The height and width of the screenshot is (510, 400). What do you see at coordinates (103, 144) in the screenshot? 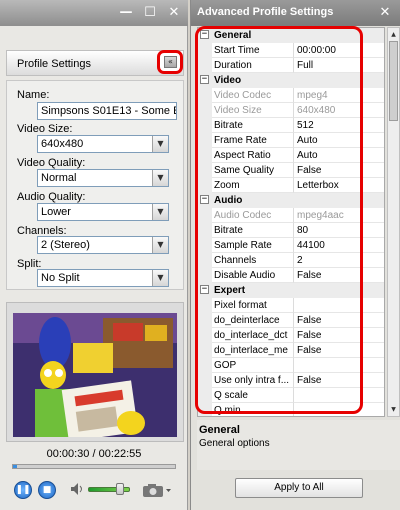
I see `video-size-select: 640x480 ▼` at bounding box center [103, 144].